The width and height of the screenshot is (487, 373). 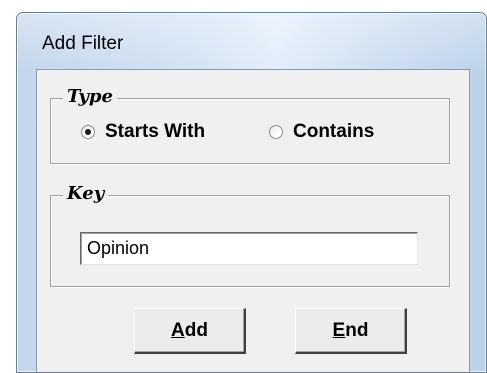 What do you see at coordinates (196, 330) in the screenshot?
I see `add-button-label-rest: dd` at bounding box center [196, 330].